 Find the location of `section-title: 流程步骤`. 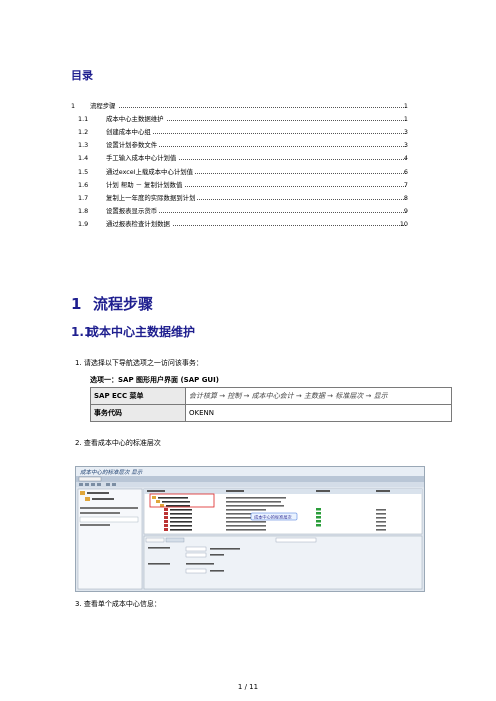

section-title: 流程步骤 is located at coordinates (123, 304).